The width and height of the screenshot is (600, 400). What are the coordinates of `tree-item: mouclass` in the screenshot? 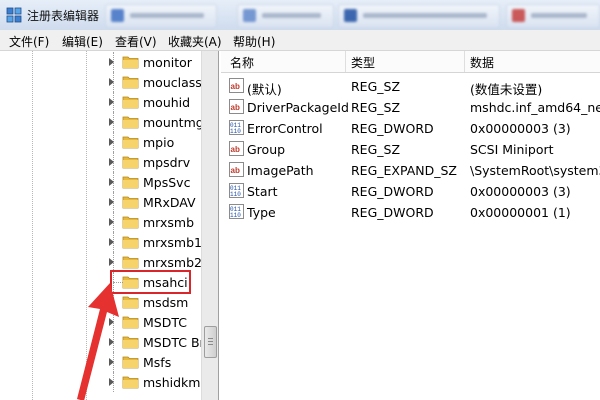 It's located at (101, 82).